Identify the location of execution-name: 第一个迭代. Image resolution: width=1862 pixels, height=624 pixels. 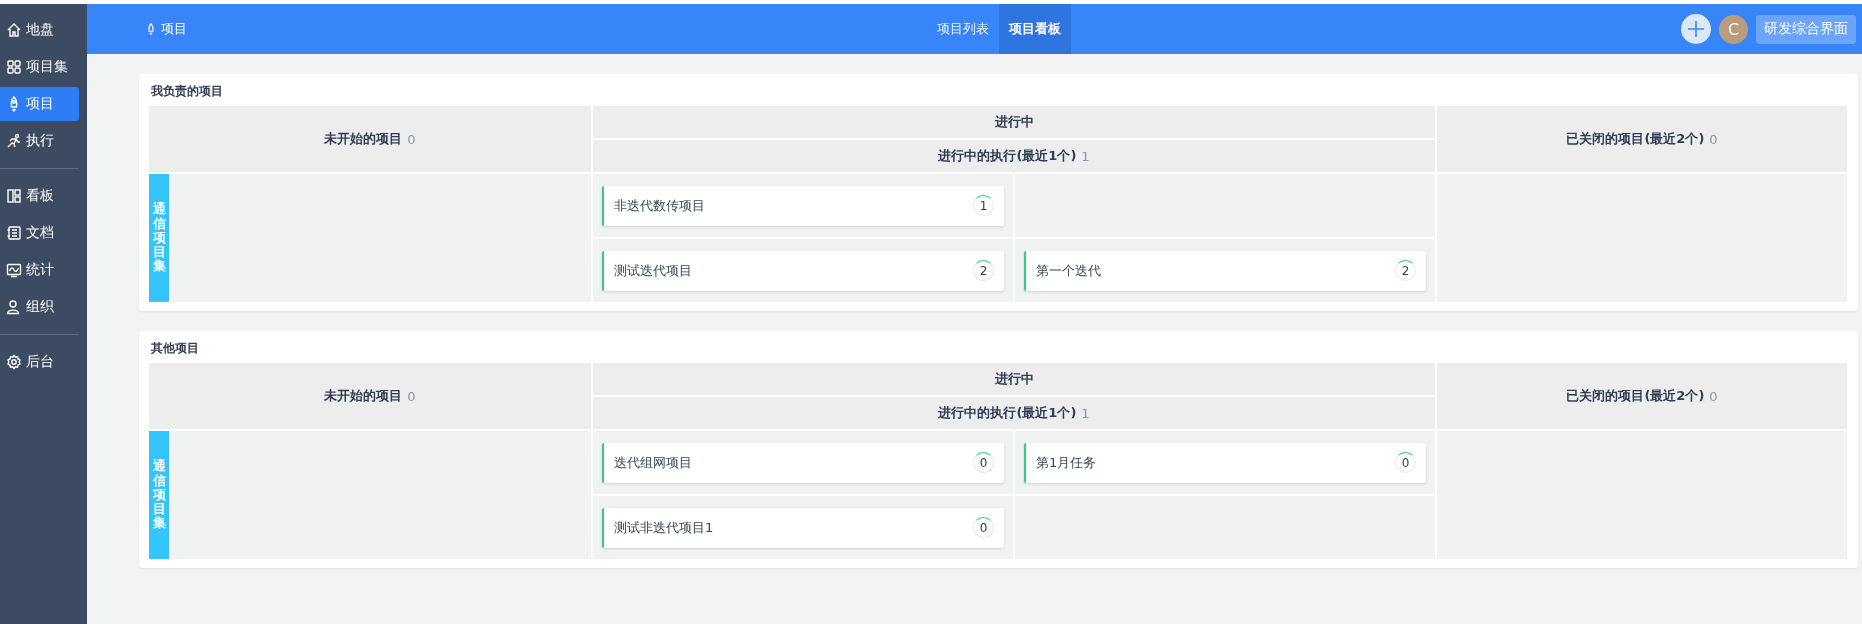
(1069, 270).